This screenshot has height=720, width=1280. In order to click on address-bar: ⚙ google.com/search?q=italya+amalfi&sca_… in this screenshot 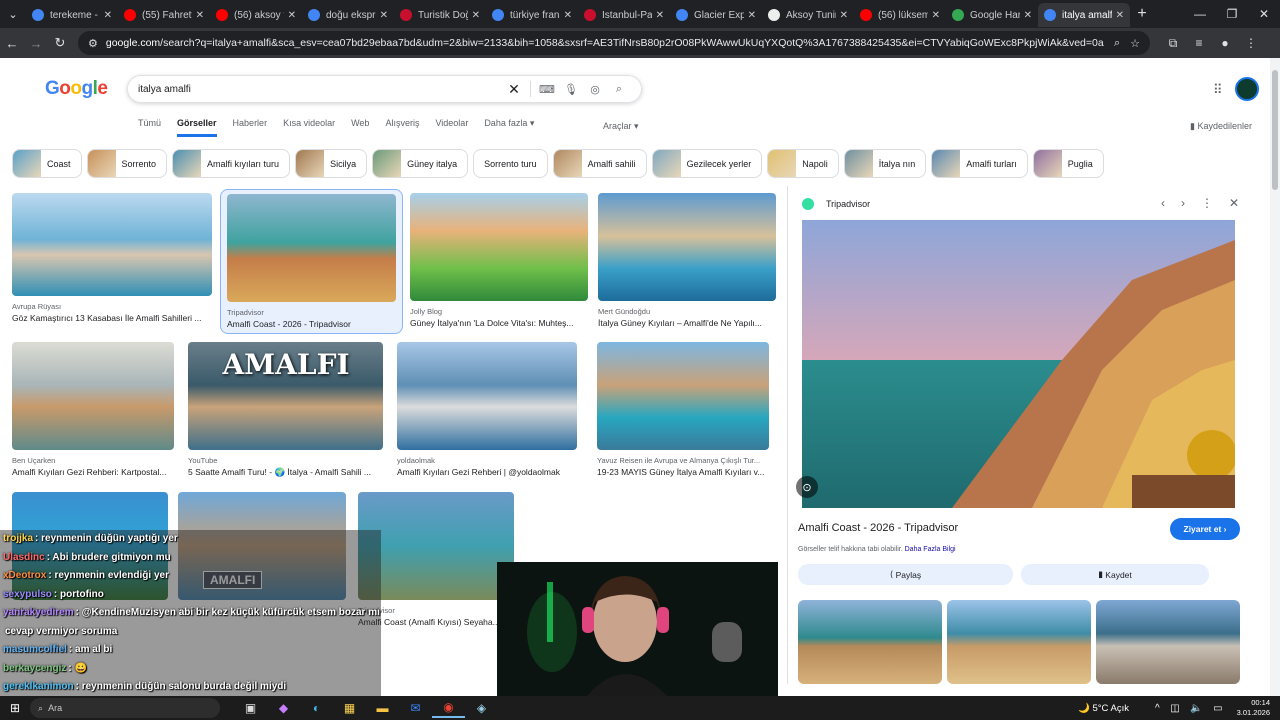, I will do `click(614, 43)`.